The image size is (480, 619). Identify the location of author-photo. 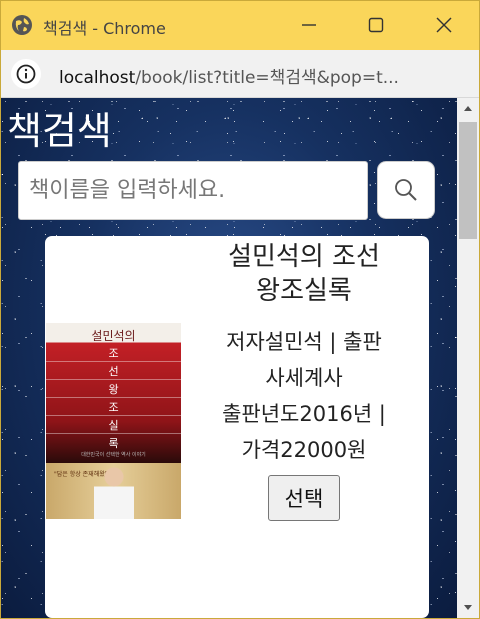
(114, 492).